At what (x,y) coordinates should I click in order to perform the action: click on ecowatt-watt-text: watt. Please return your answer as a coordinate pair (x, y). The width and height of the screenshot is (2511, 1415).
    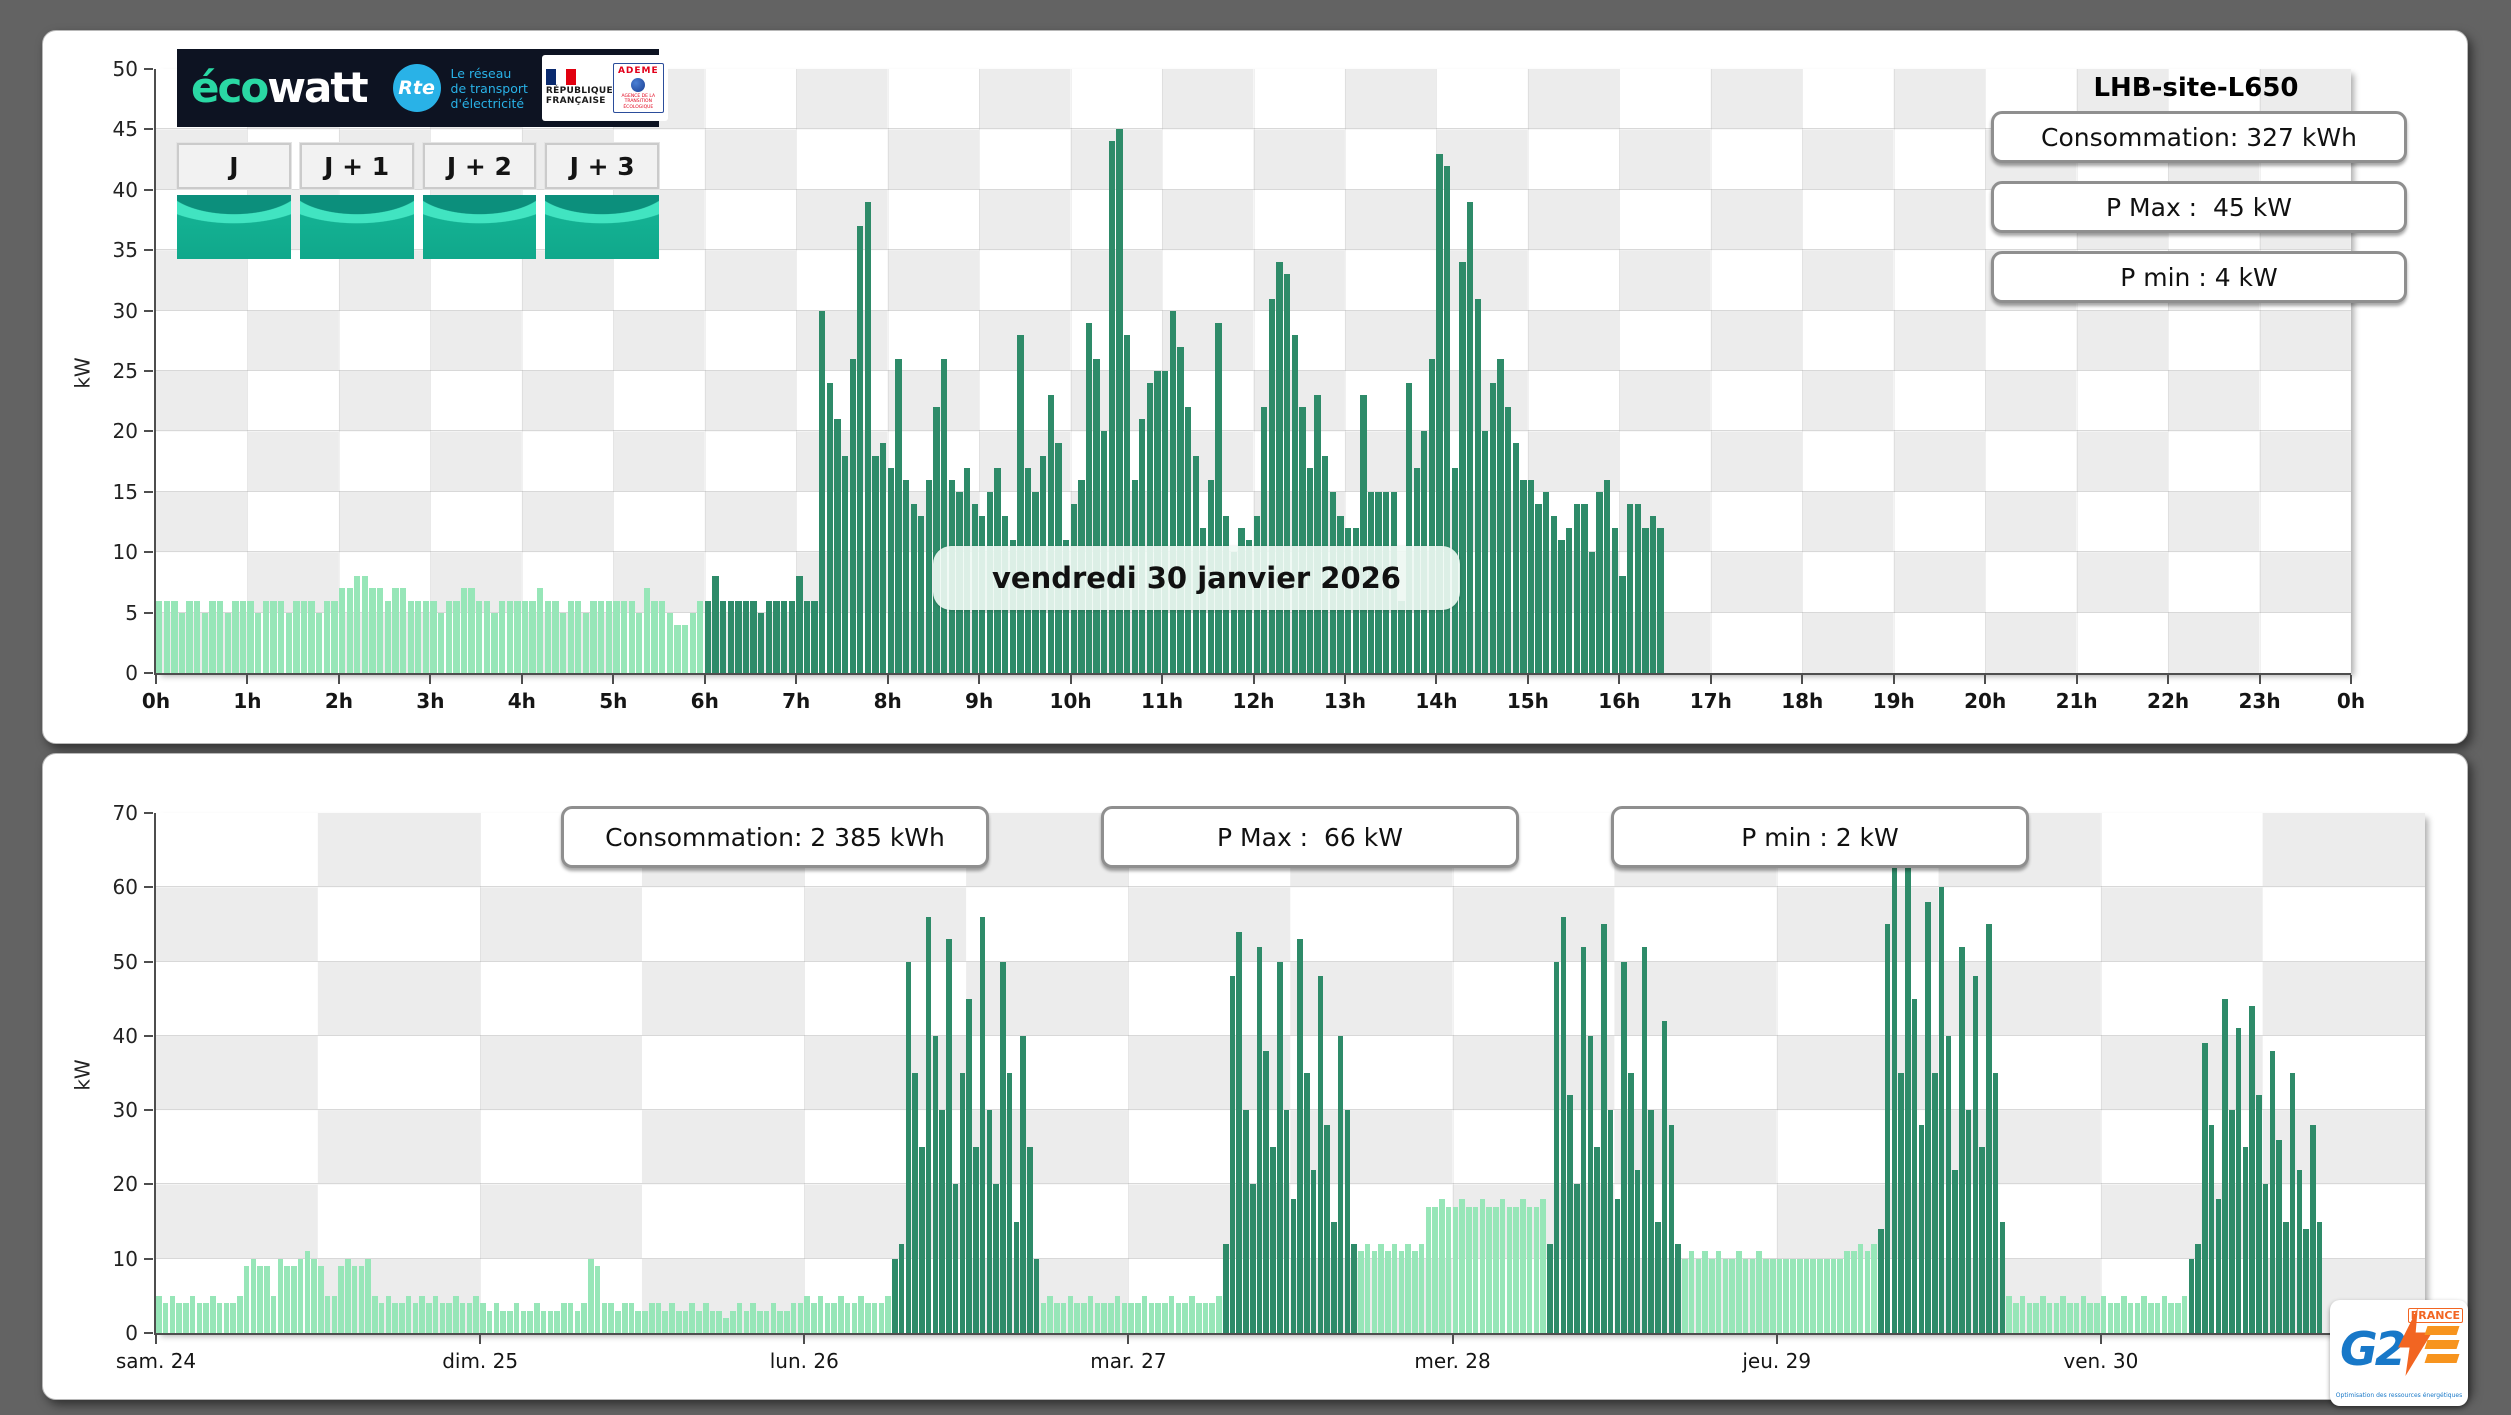
    Looking at the image, I should click on (317, 87).